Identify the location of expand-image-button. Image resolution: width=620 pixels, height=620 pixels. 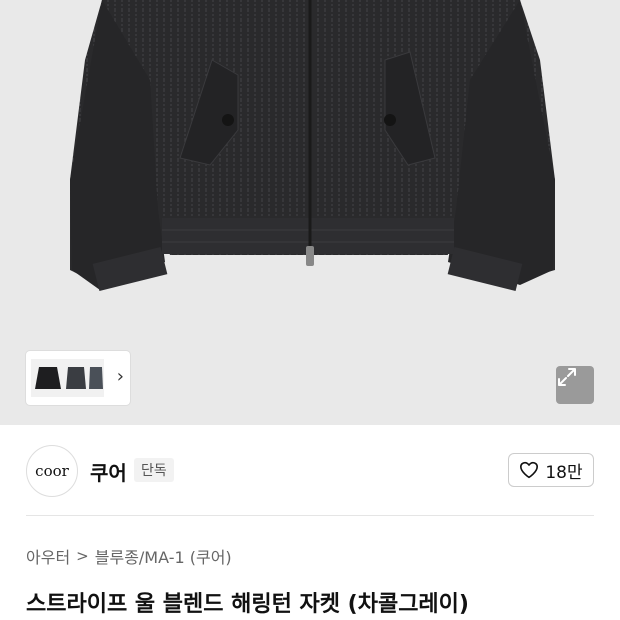
(575, 385).